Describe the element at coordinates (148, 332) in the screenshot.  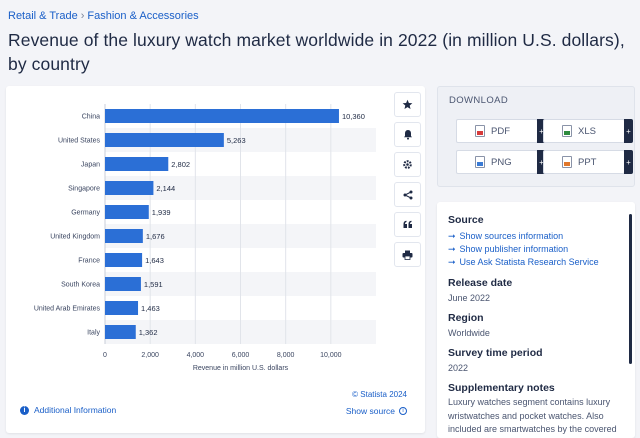
I see `value-label: 1,362` at that location.